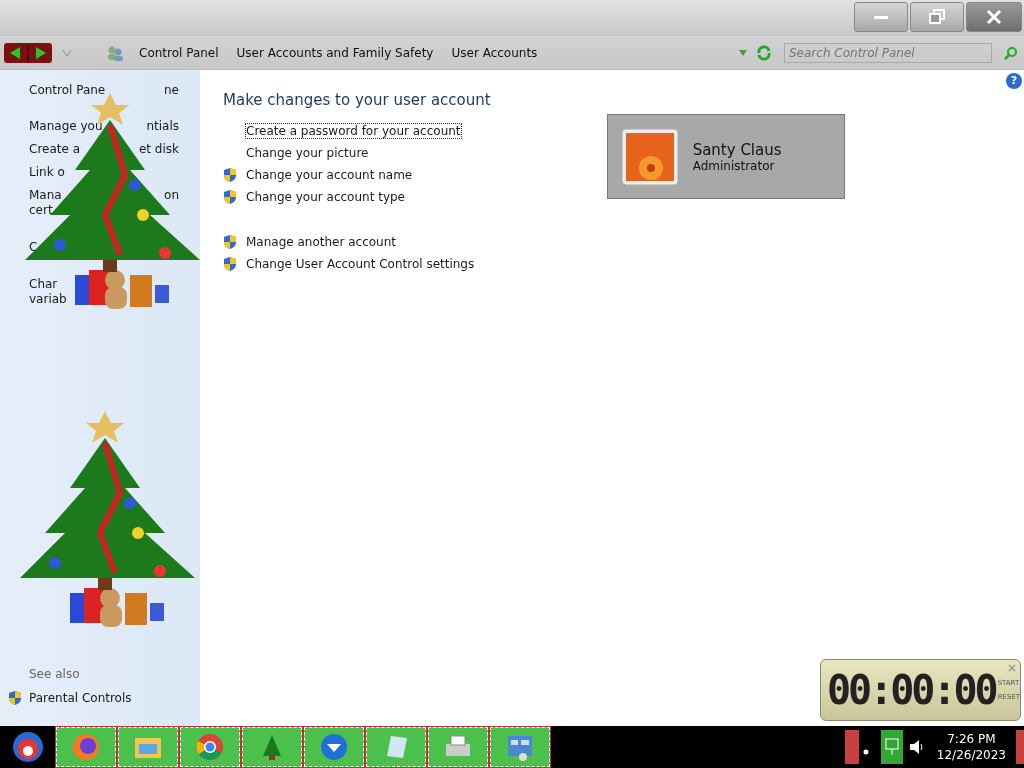 This screenshot has height=768, width=1024. I want to click on refresh-icon, so click(764, 52).